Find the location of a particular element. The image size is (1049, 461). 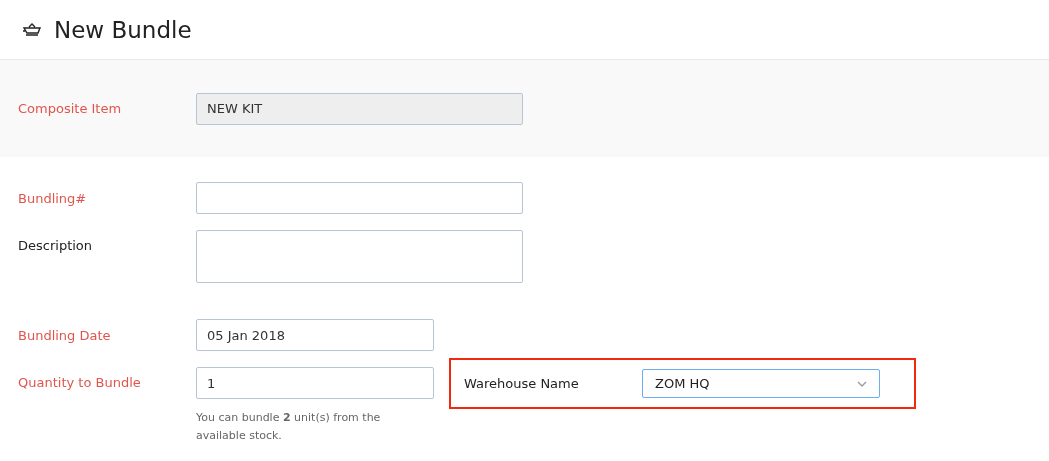

warehouse-select: ZOM HQ is located at coordinates (761, 383).